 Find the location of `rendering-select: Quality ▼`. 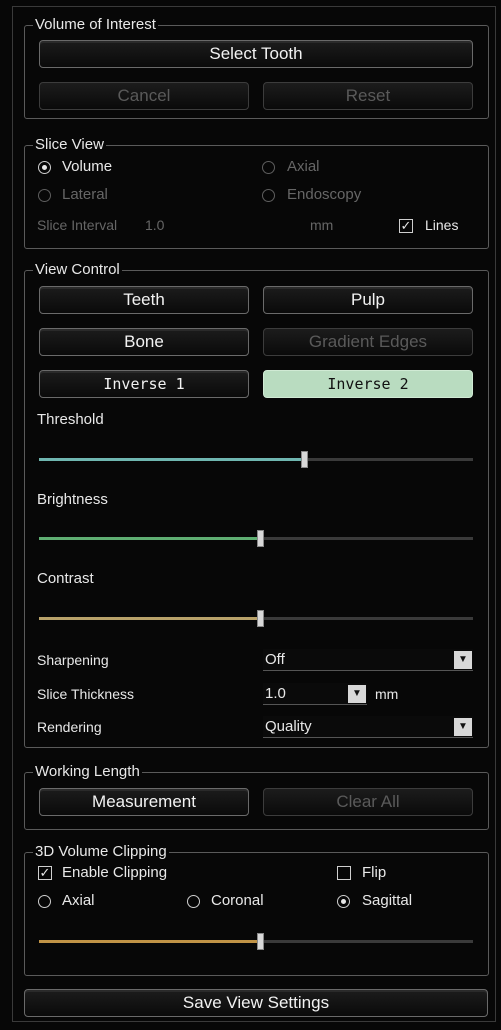

rendering-select: Quality ▼ is located at coordinates (368, 727).